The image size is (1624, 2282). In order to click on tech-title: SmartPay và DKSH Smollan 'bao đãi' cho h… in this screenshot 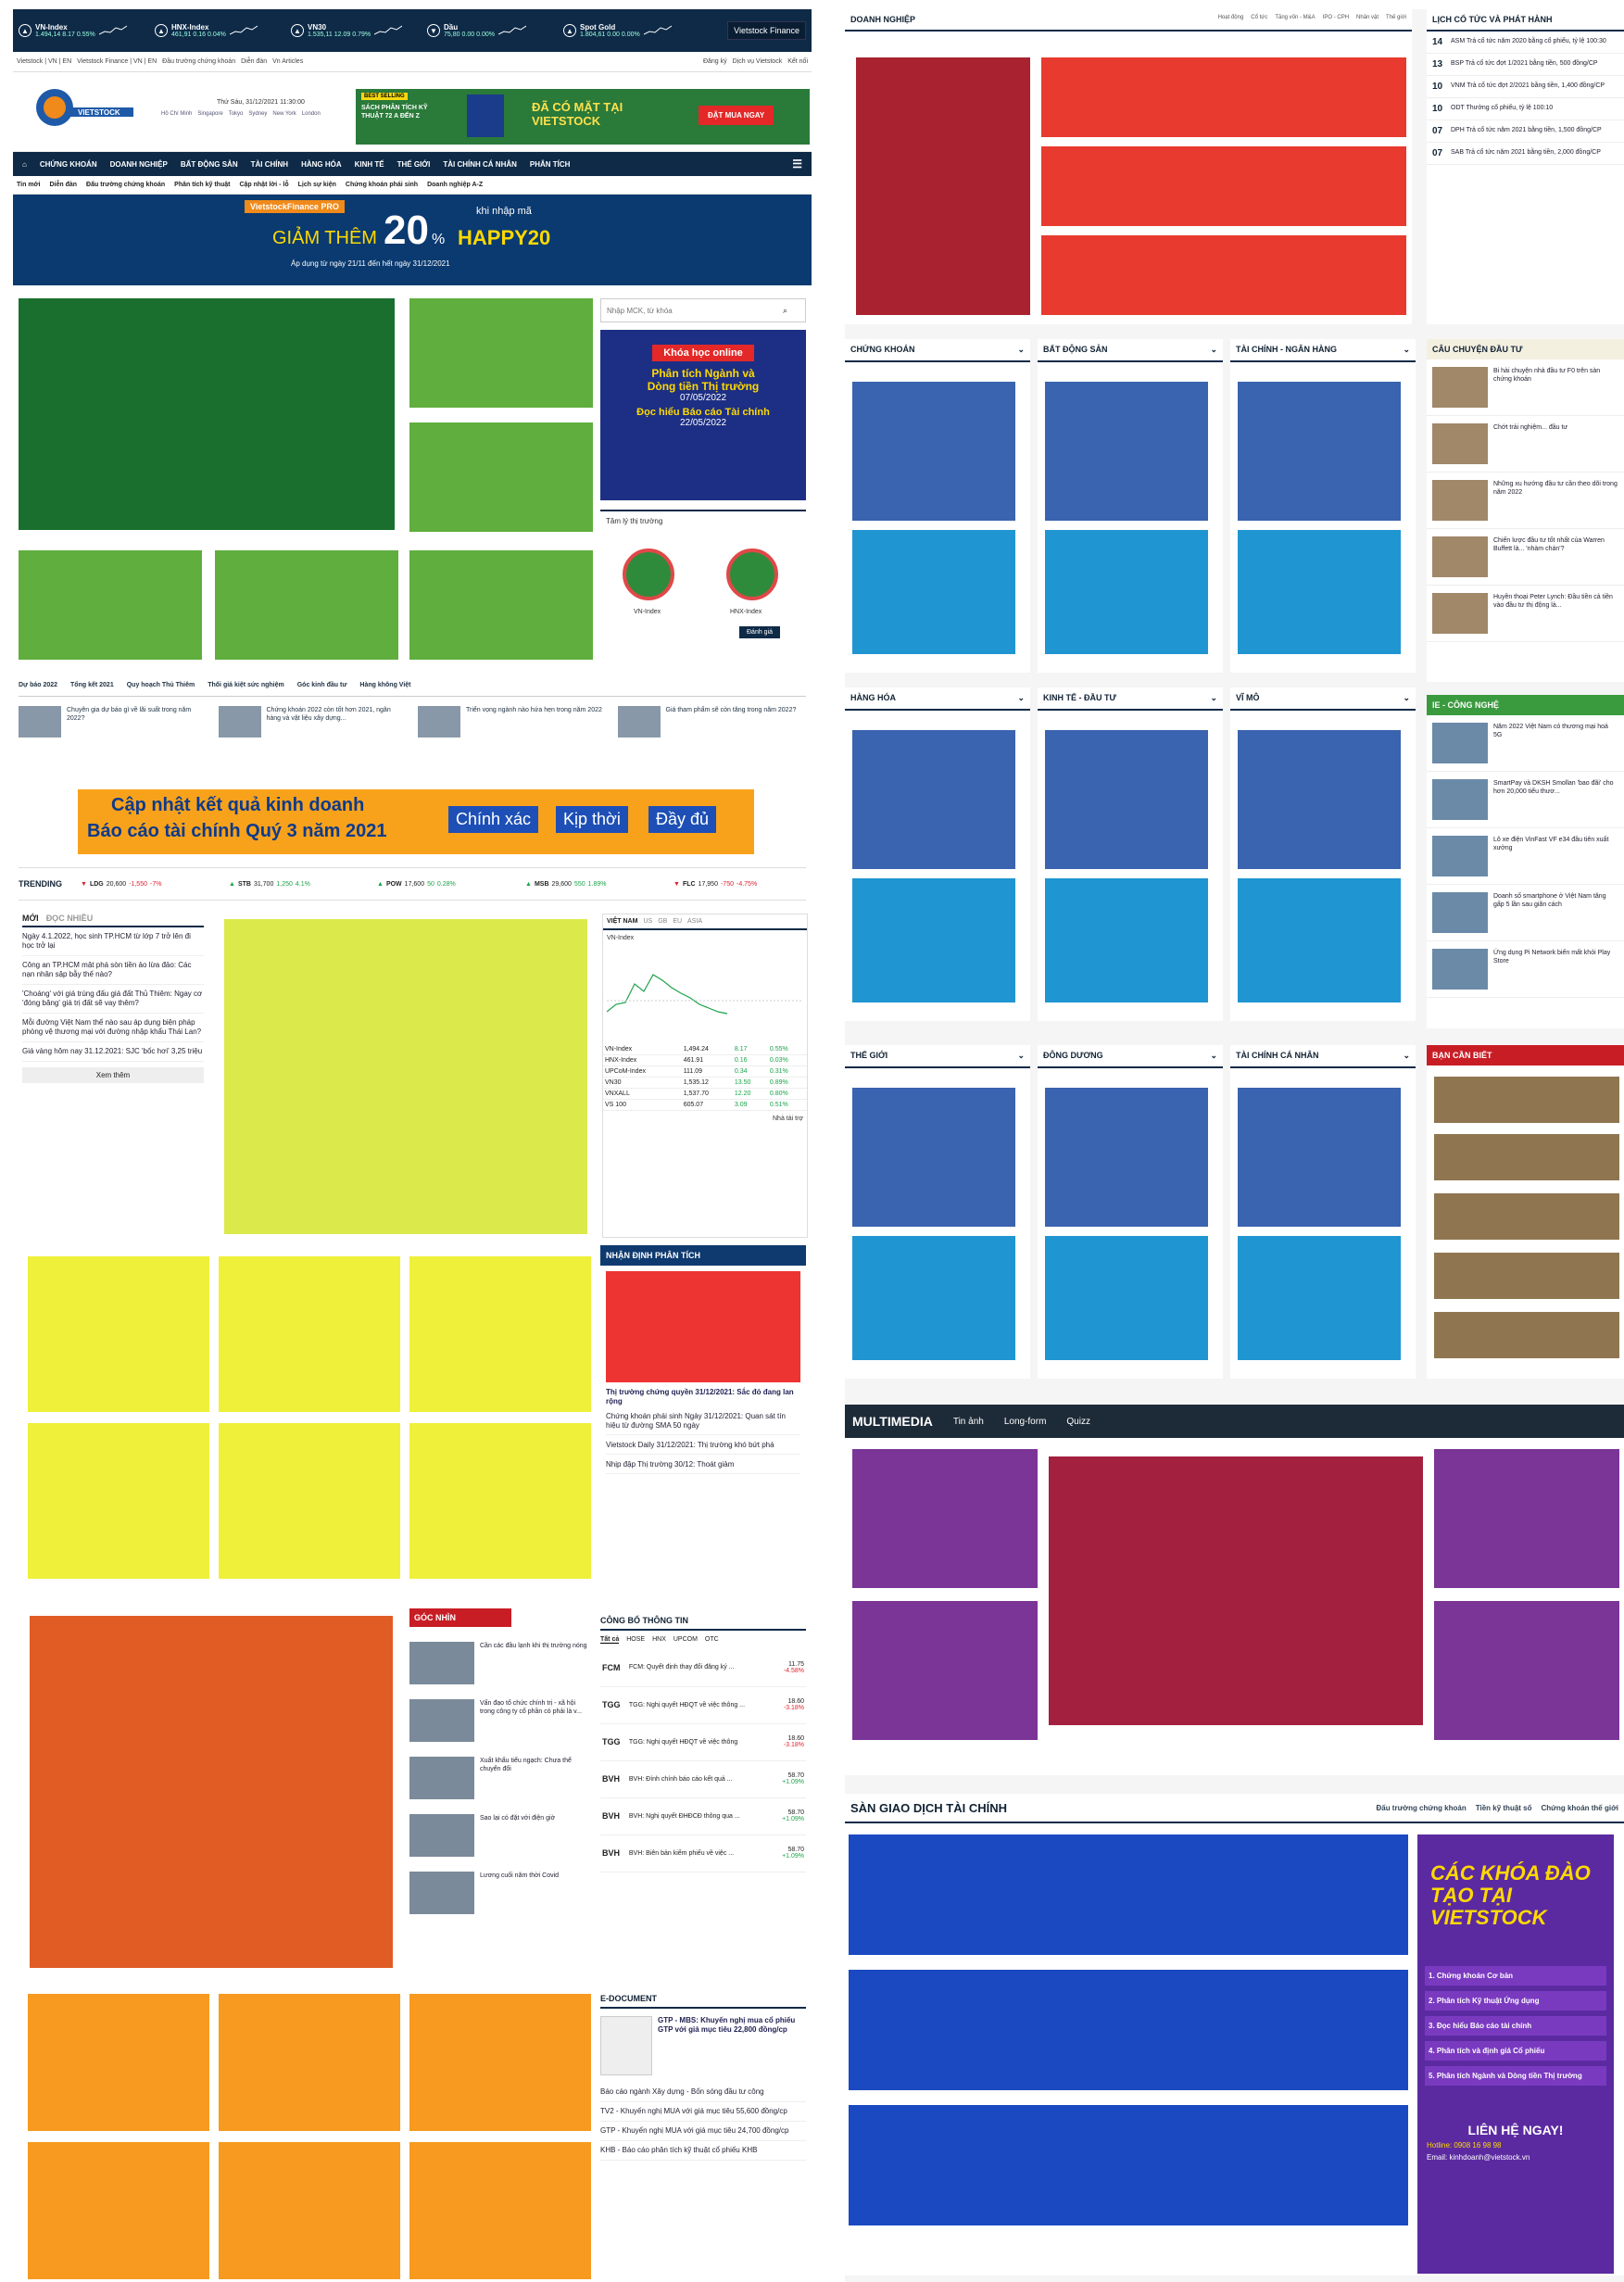, I will do `click(1555, 799)`.